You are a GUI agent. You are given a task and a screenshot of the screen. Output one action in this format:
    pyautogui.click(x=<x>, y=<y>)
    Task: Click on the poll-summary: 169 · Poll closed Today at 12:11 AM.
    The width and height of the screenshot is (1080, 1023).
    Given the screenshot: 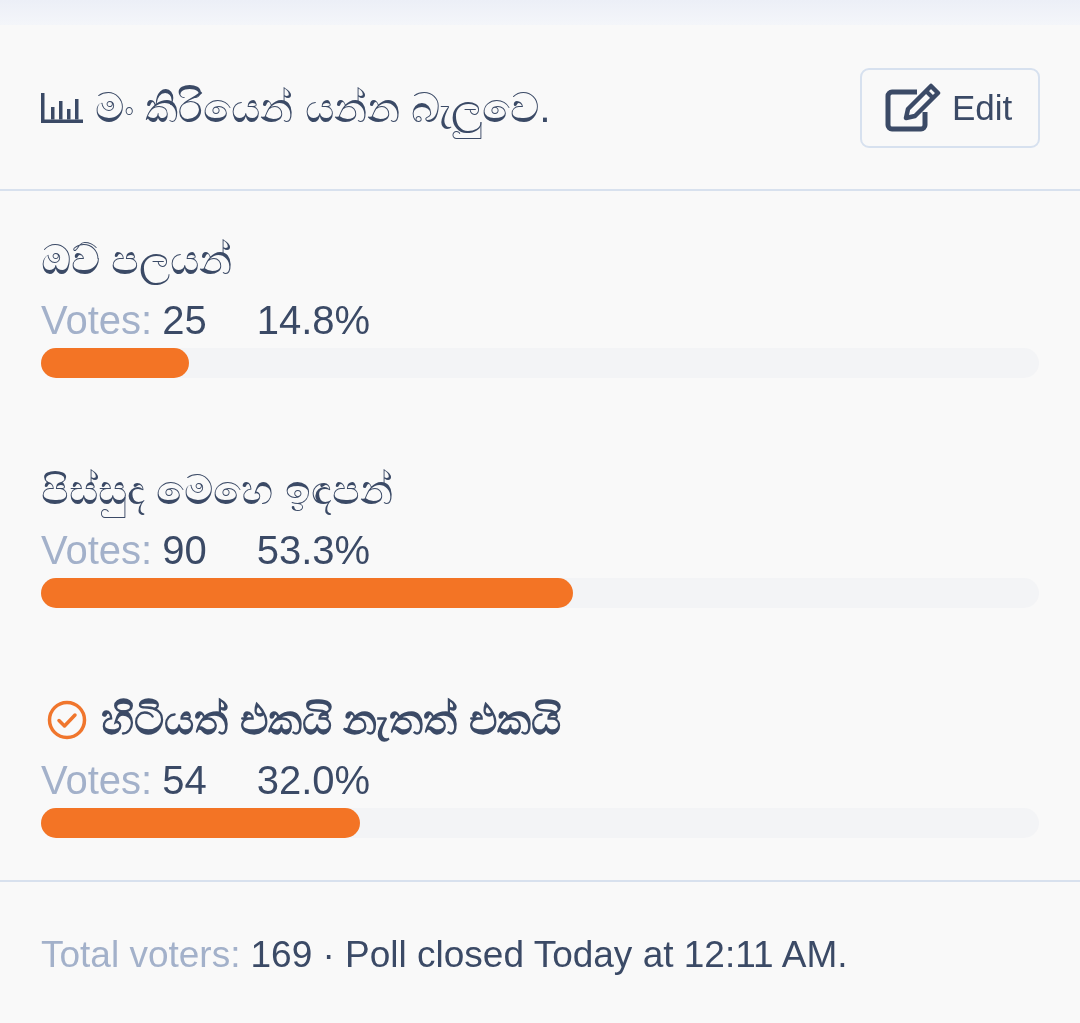 What is the action you would take?
    pyautogui.click(x=549, y=955)
    